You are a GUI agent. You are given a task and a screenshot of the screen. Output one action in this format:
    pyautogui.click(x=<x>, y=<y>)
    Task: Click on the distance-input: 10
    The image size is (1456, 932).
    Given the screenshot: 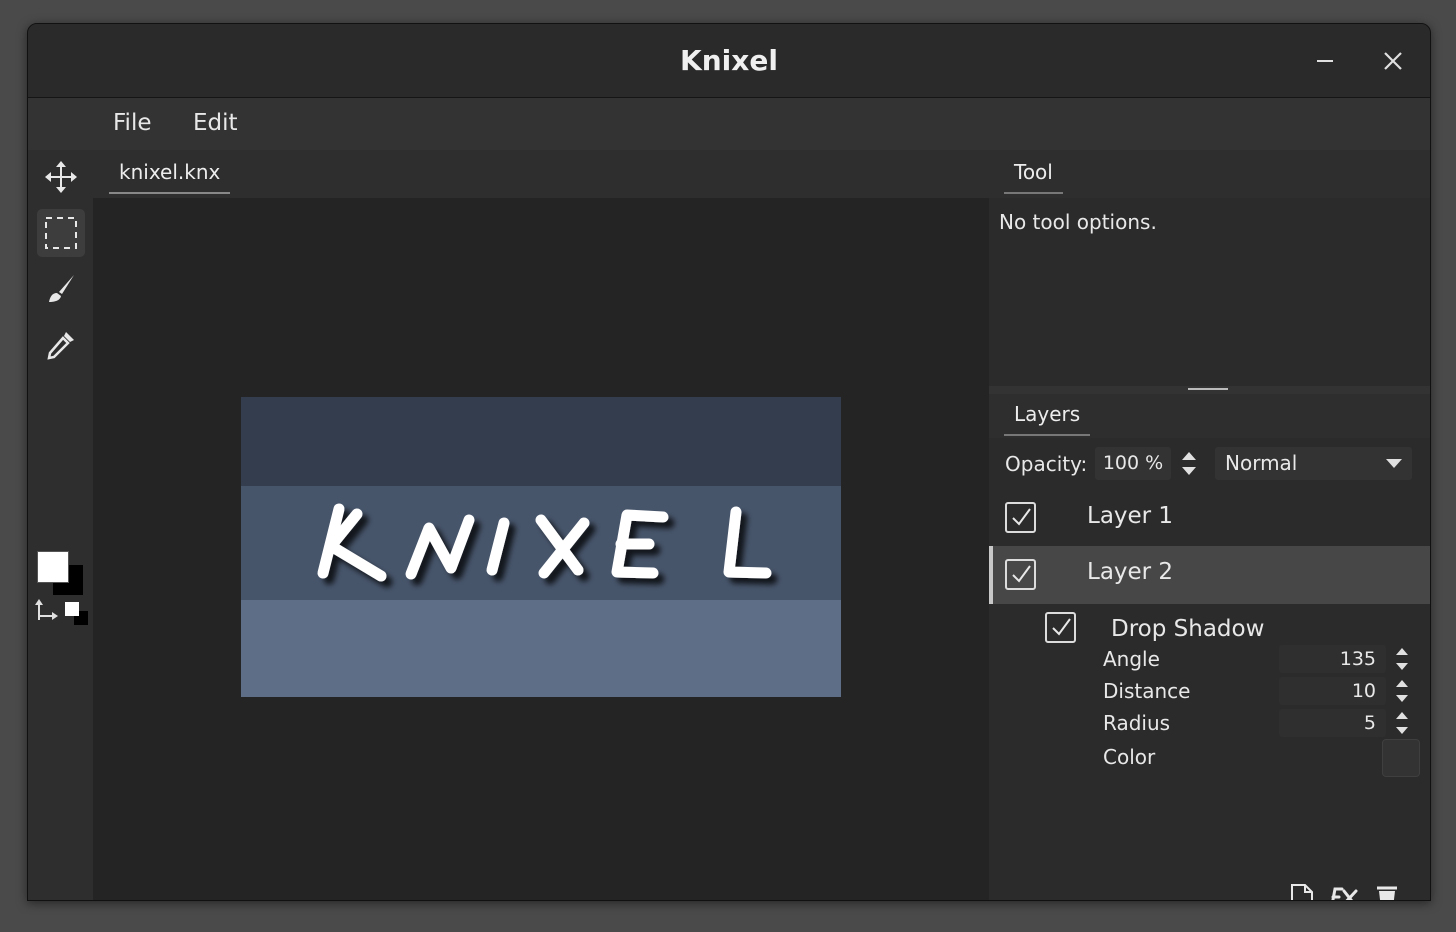 What is the action you would take?
    pyautogui.click(x=1332, y=691)
    